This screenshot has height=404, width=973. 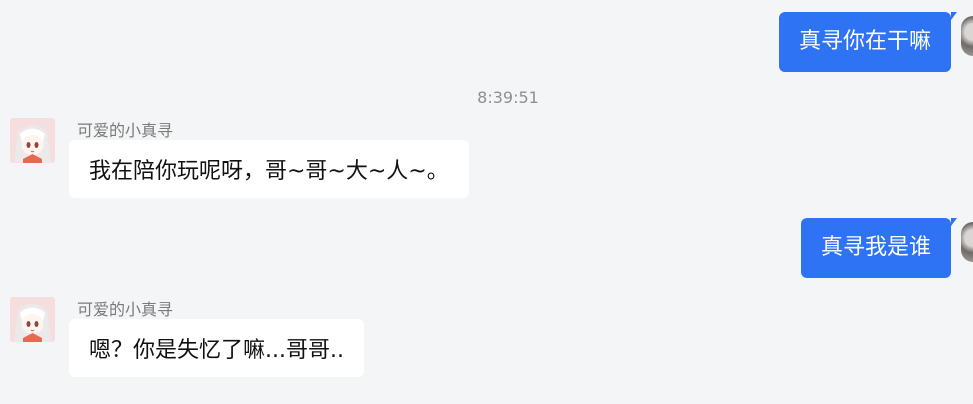 I want to click on message-text: 我在陪你玩呢呀，哥~哥~大~人~。, so click(x=269, y=171).